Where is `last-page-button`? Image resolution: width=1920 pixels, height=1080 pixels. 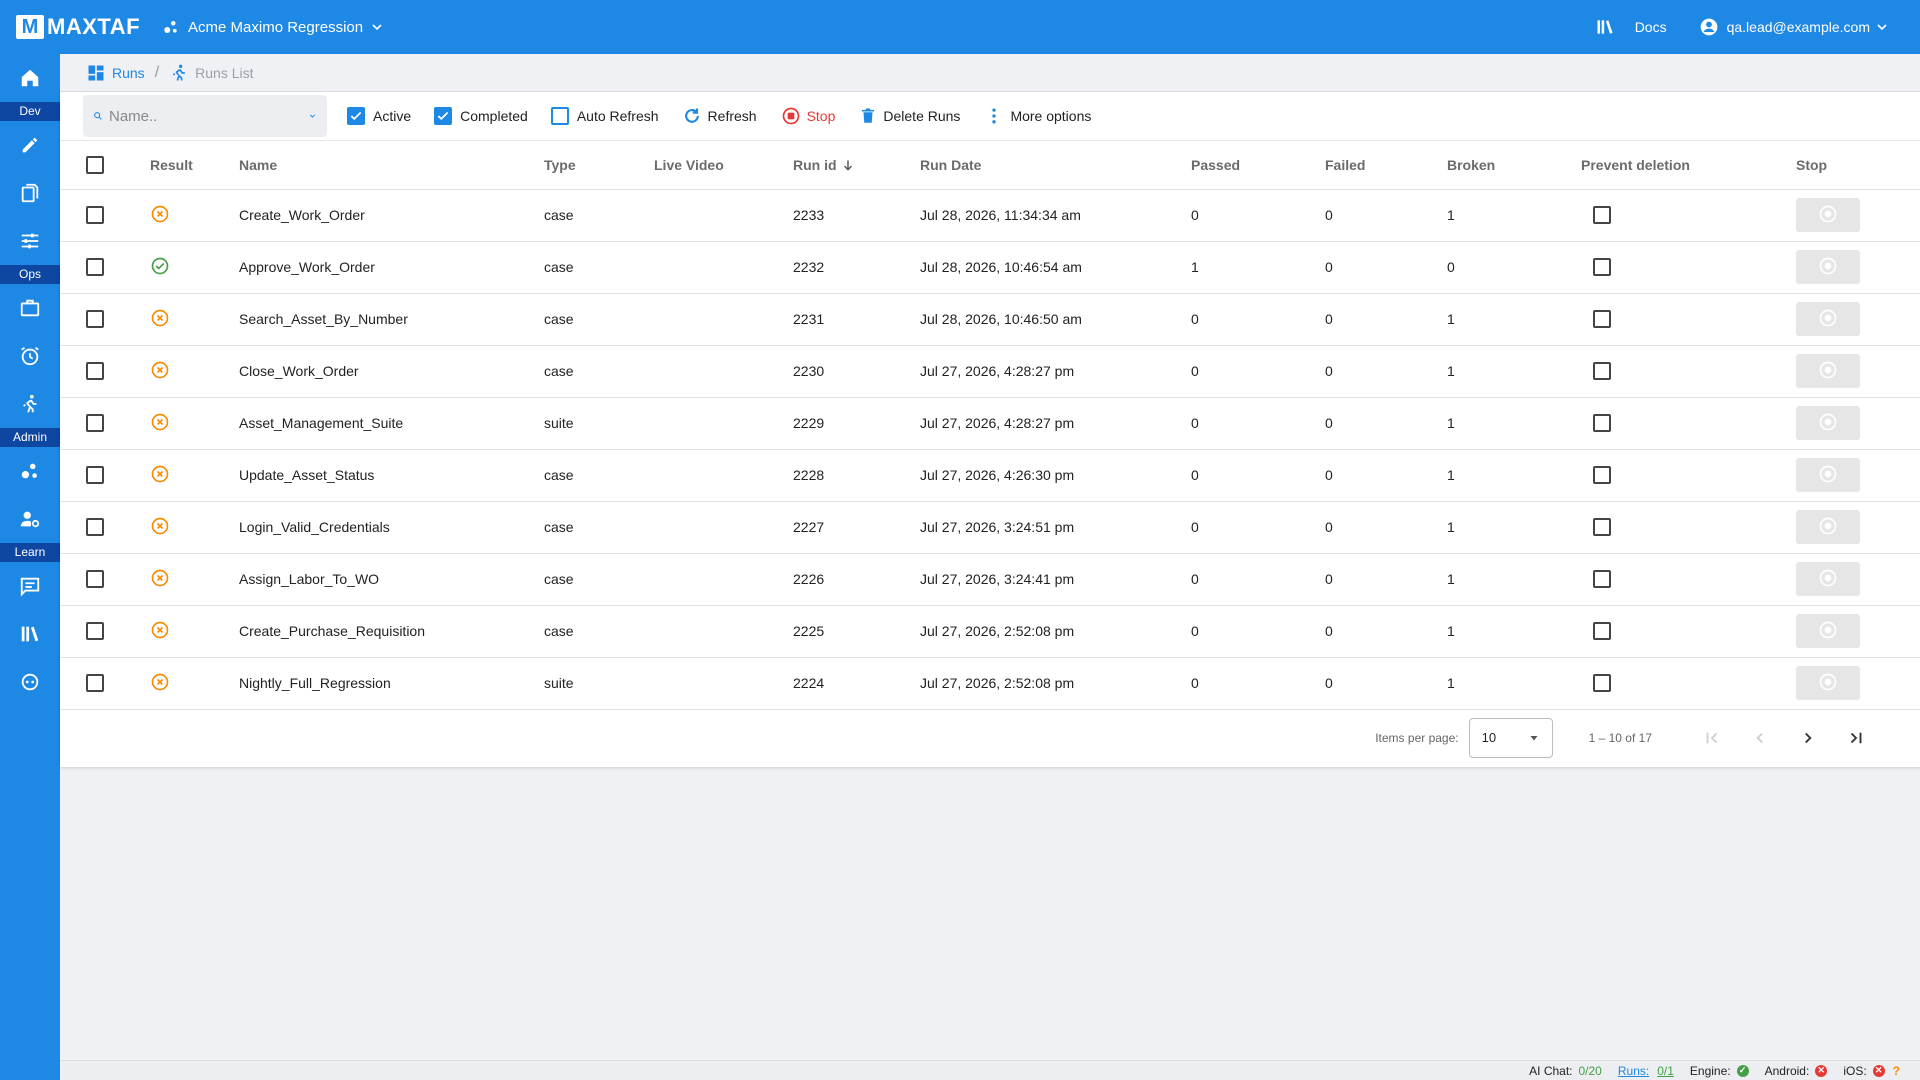
last-page-button is located at coordinates (1856, 738).